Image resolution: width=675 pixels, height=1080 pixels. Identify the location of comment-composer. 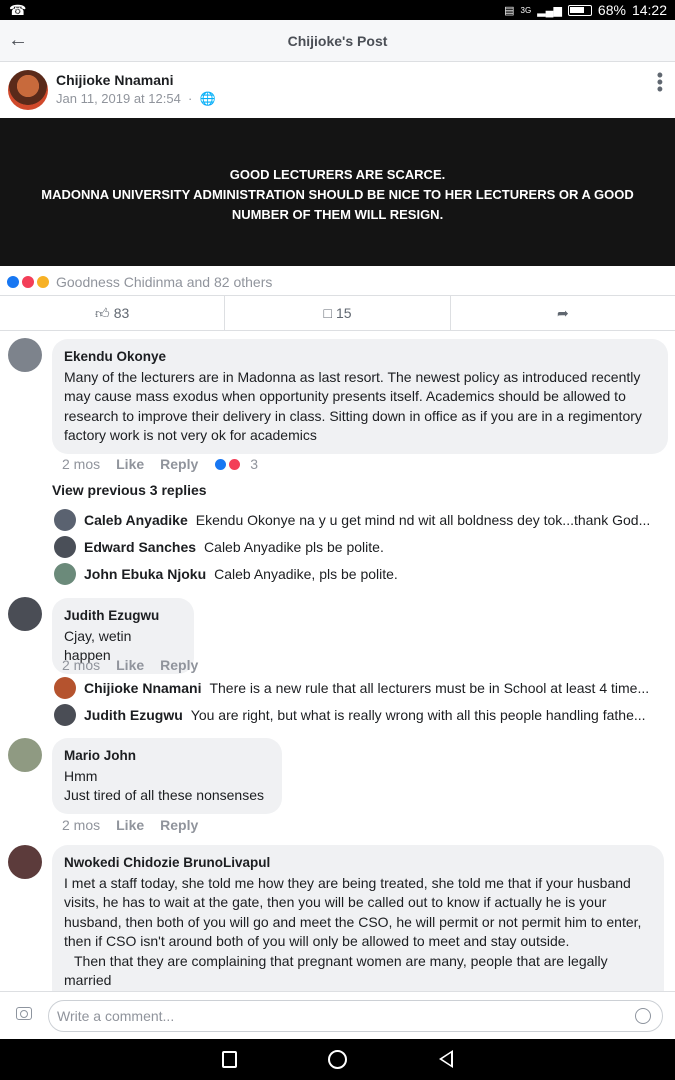
(337, 1015).